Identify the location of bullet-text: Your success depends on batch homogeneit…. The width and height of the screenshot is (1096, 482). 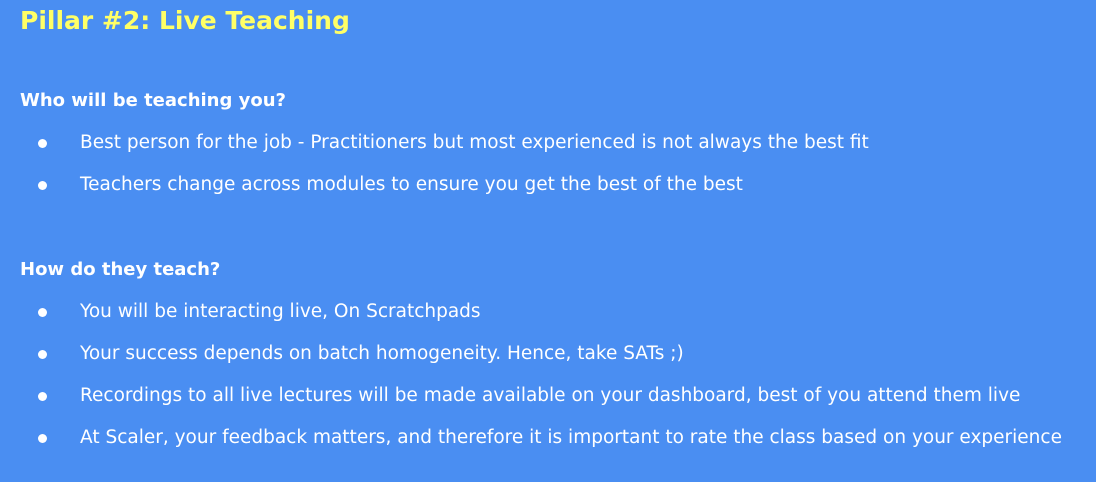
(382, 353).